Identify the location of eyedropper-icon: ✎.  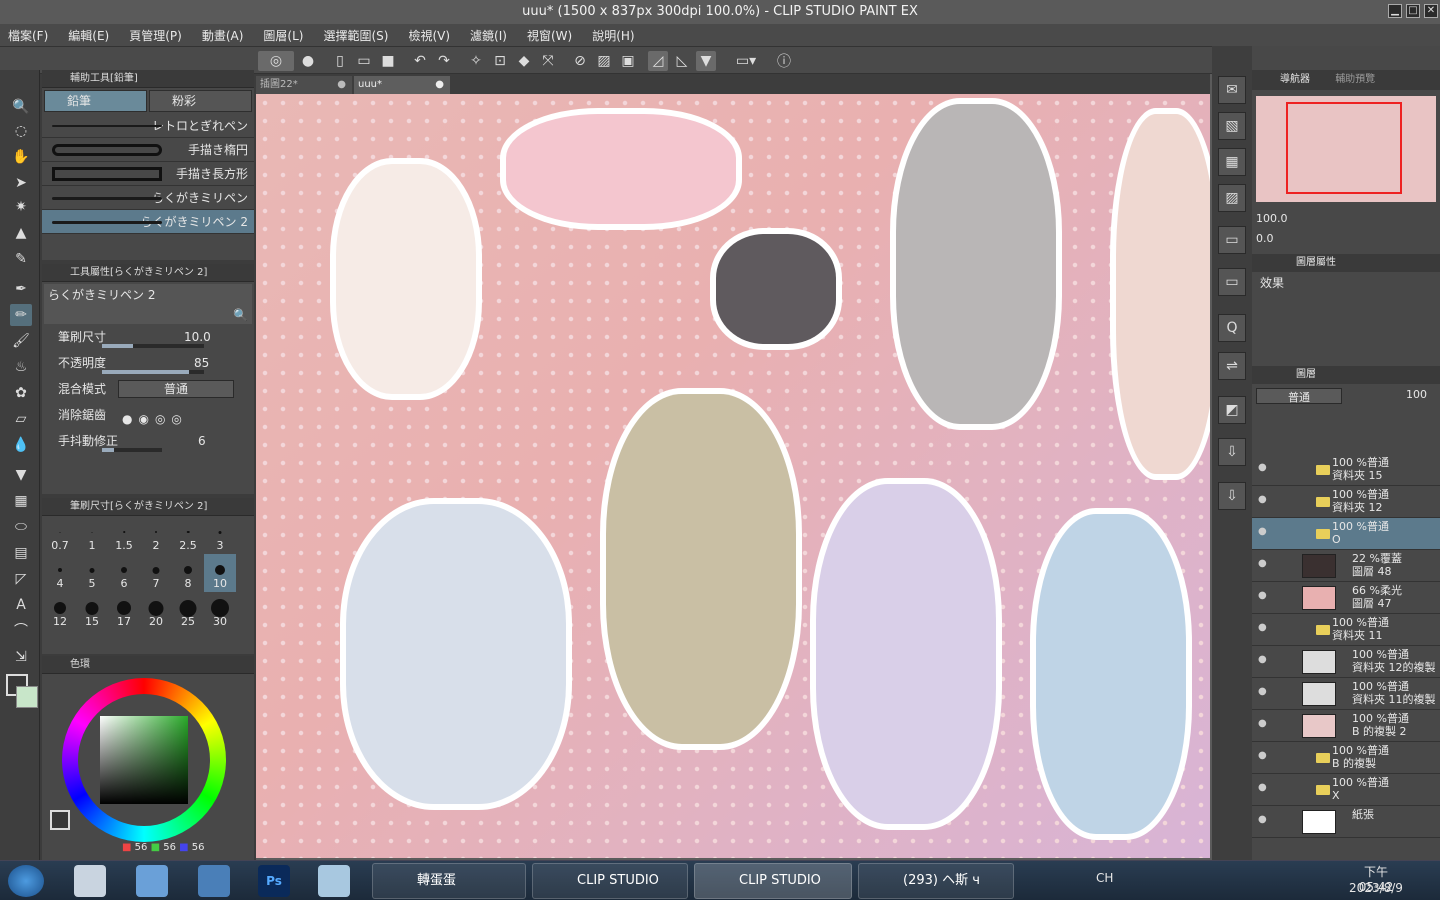
(21, 259).